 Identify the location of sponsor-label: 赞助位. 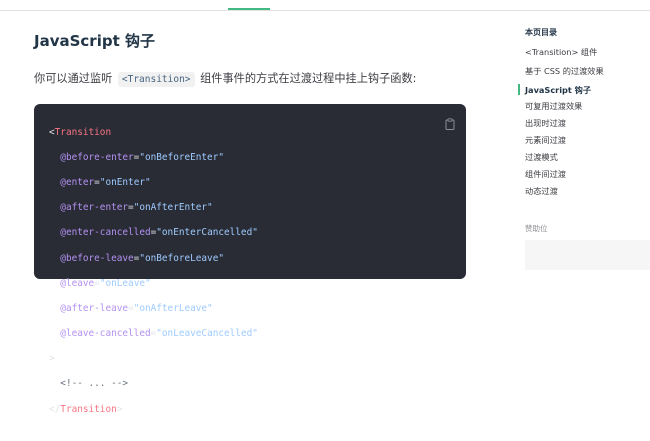
(536, 228).